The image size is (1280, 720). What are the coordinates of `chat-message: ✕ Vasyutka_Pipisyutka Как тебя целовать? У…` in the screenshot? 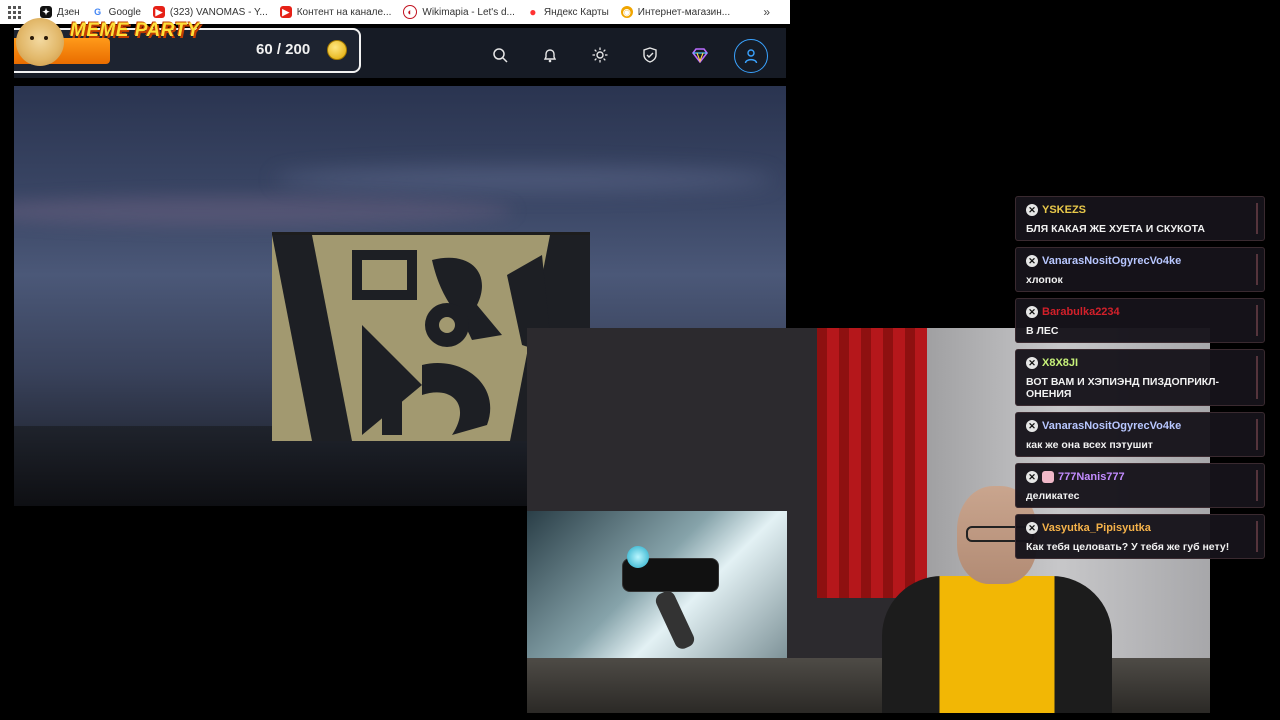 It's located at (1140, 536).